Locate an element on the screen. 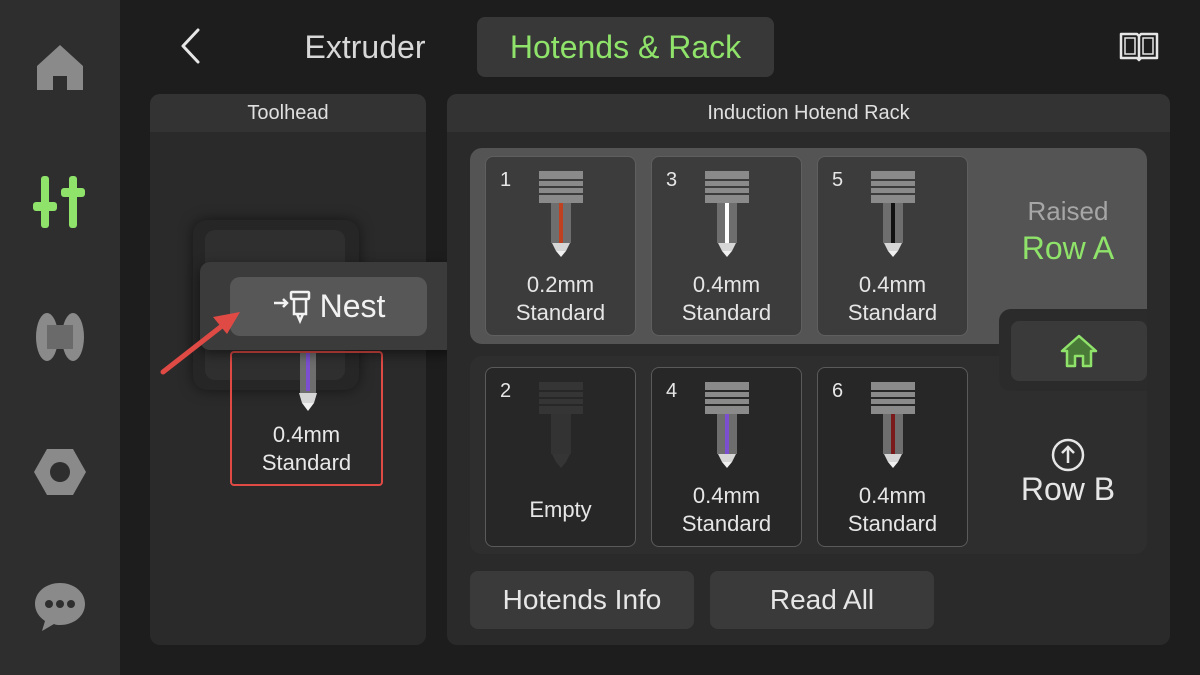 Image resolution: width=1200 pixels, height=675 pixels. back-button is located at coordinates (190, 46).